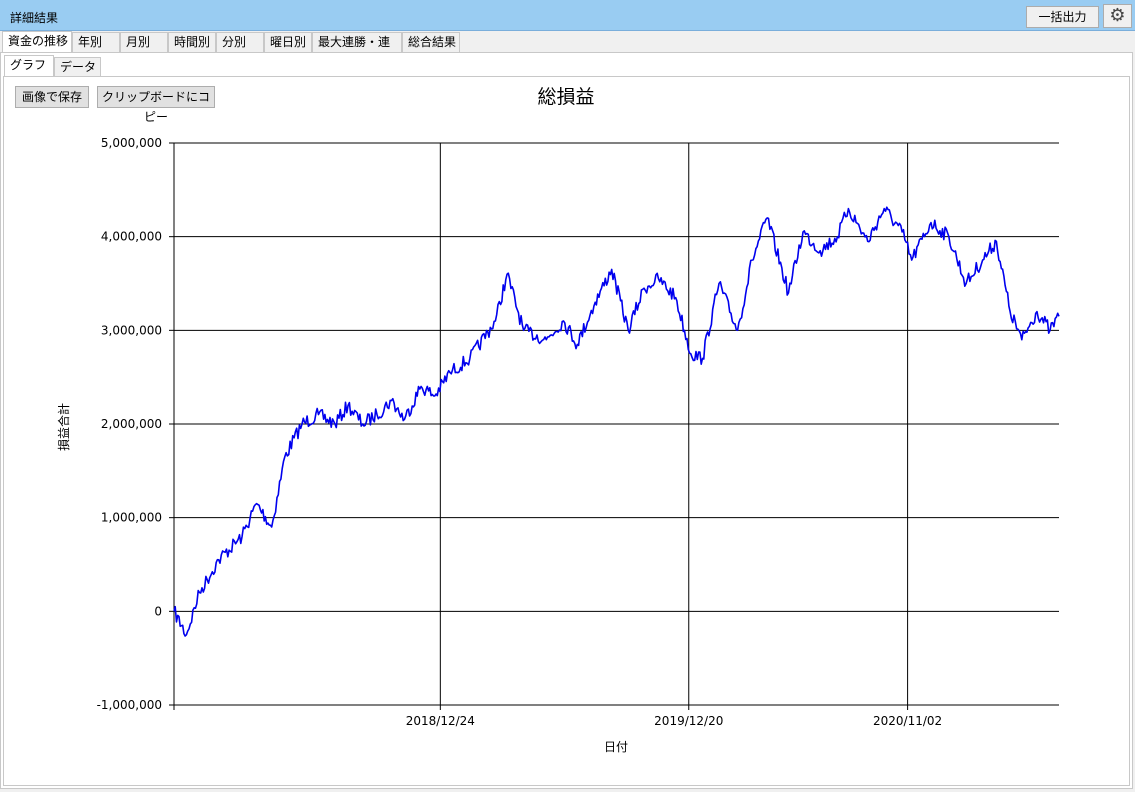  Describe the element at coordinates (144, 42) in the screenshot. I see `tab-monthly: 月別` at that location.